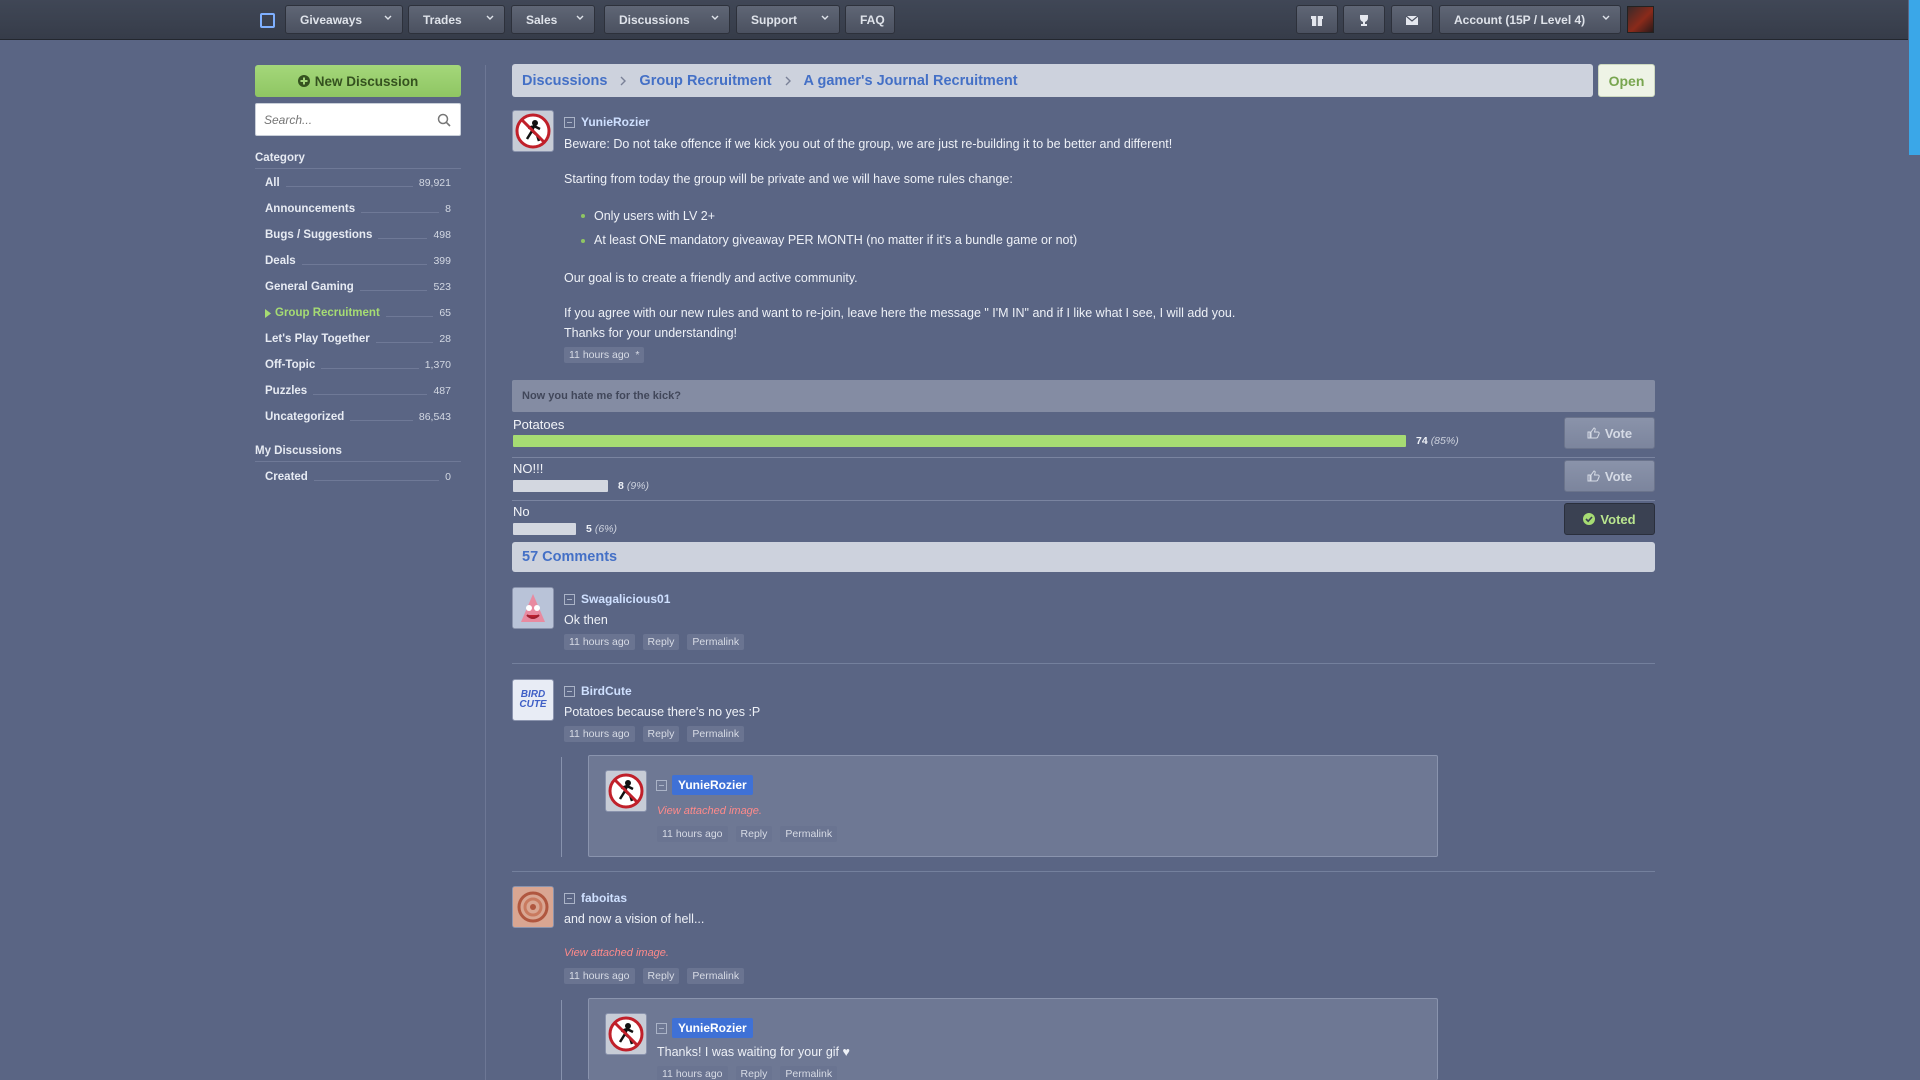 The image size is (1920, 1080). I want to click on poll-divider, so click(1083, 500).